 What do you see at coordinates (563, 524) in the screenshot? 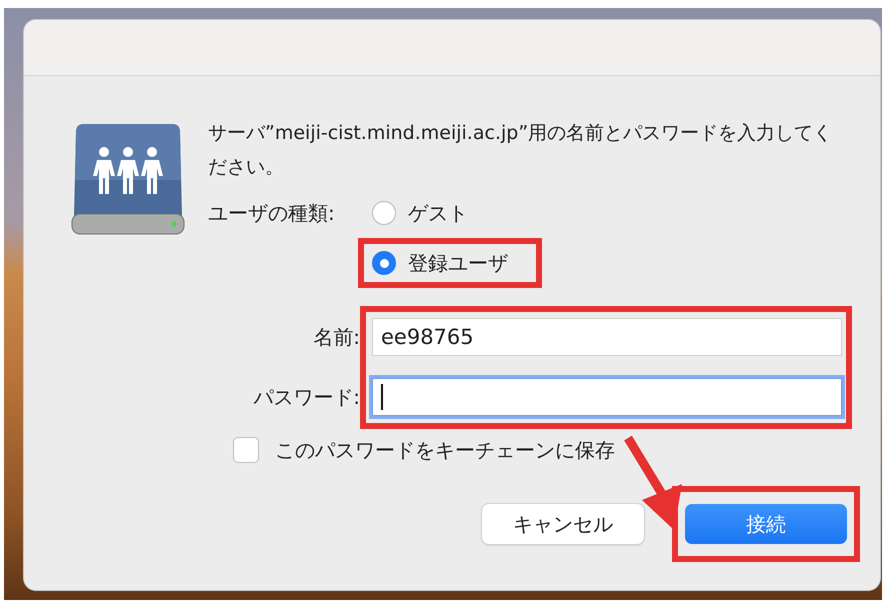
I see `cancel-button: キャンセル` at bounding box center [563, 524].